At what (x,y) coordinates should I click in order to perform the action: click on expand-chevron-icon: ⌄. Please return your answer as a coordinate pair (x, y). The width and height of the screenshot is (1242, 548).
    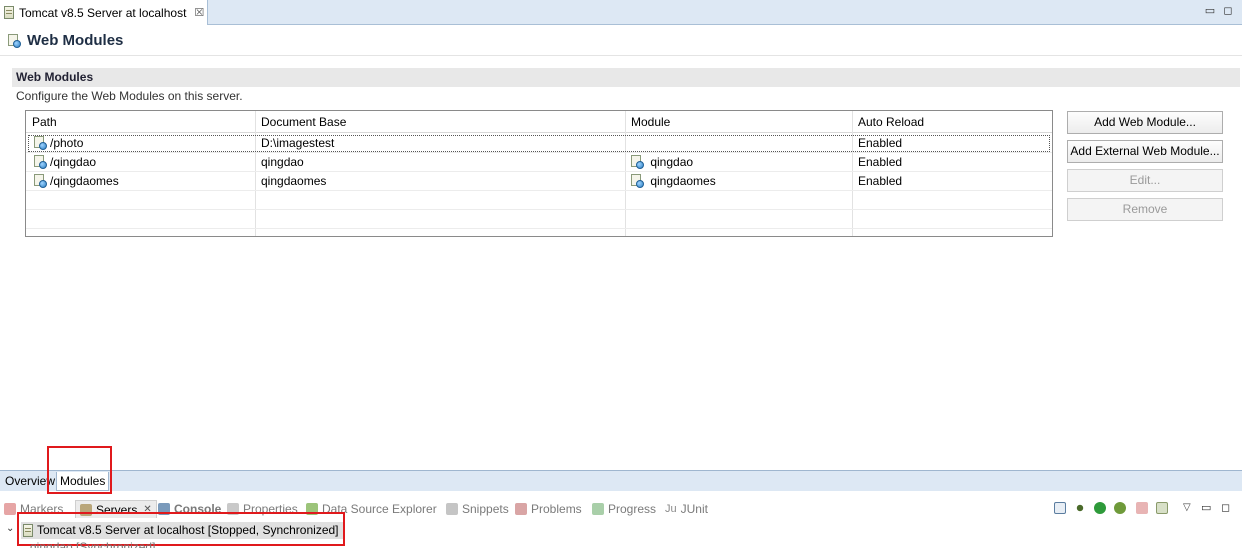
    Looking at the image, I should click on (10, 528).